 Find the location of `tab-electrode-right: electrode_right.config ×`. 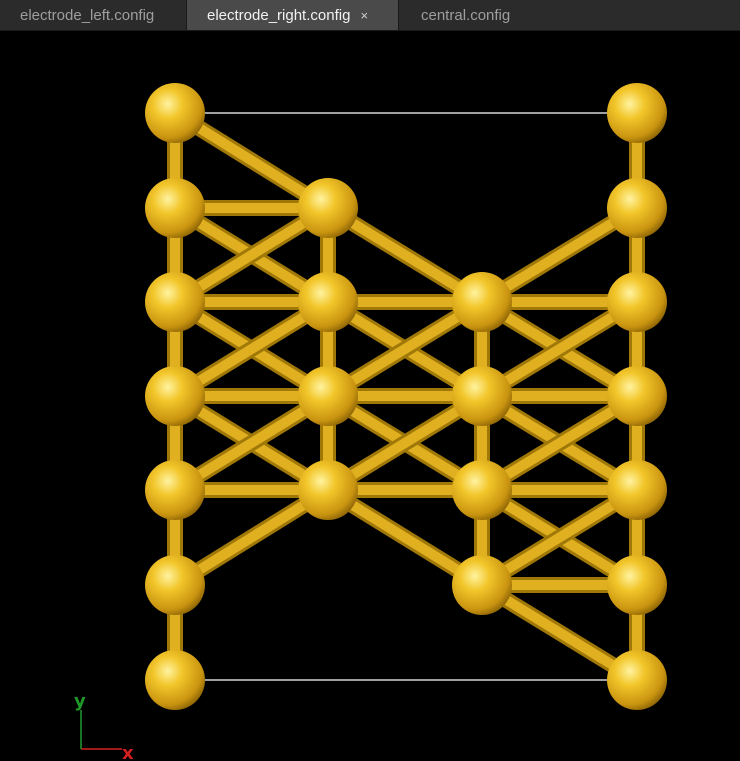

tab-electrode-right: electrode_right.config × is located at coordinates (293, 15).